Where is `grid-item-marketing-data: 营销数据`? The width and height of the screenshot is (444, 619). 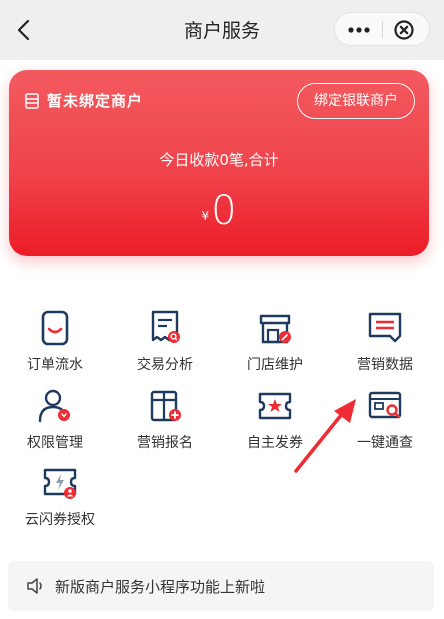 grid-item-marketing-data: 营销数据 is located at coordinates (385, 348).